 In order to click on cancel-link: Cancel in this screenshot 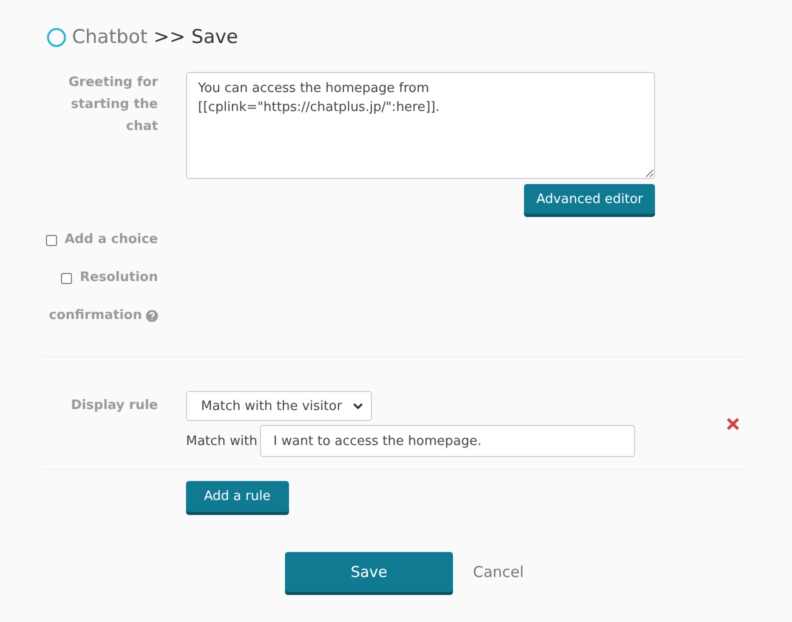, I will do `click(498, 572)`.